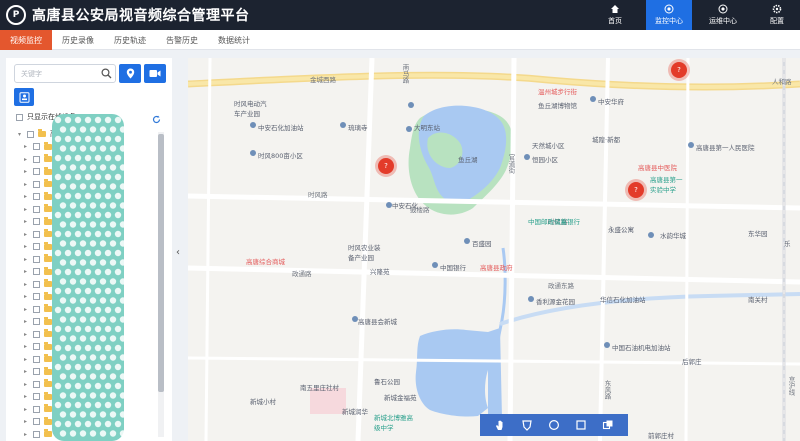 This screenshot has height=441, width=800. What do you see at coordinates (265, 262) in the screenshot?
I see `place-label: 高唐综合商城` at bounding box center [265, 262].